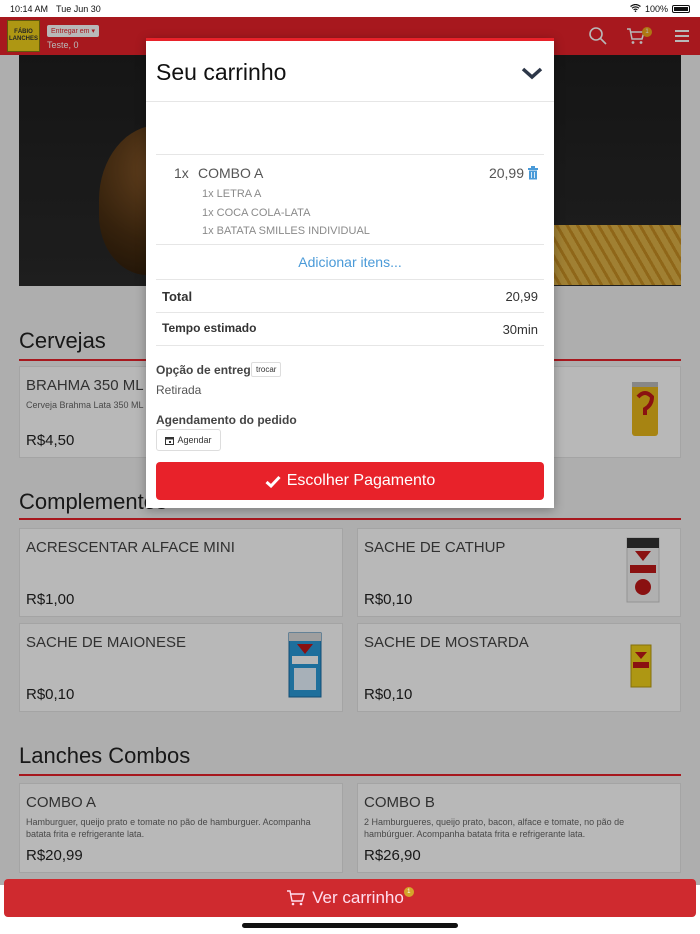  I want to click on choose-payment-label: Escolher Pagamento, so click(361, 480).